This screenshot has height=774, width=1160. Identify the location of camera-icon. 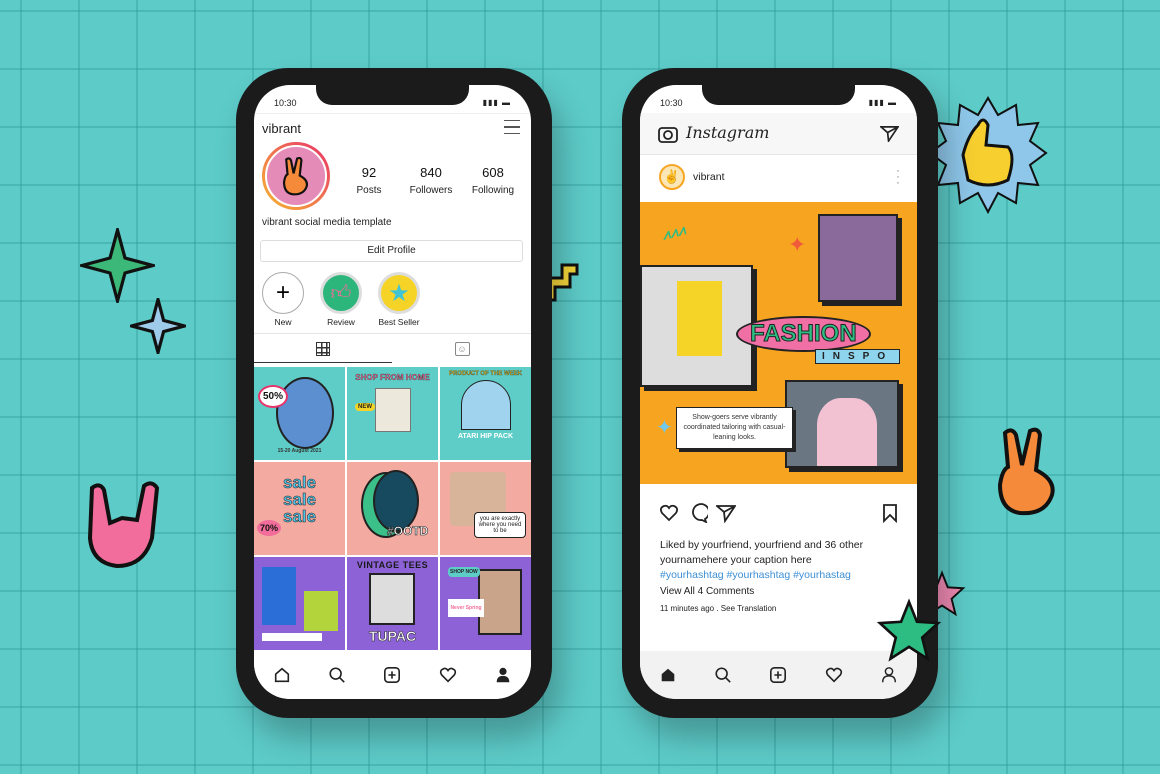
(668, 134).